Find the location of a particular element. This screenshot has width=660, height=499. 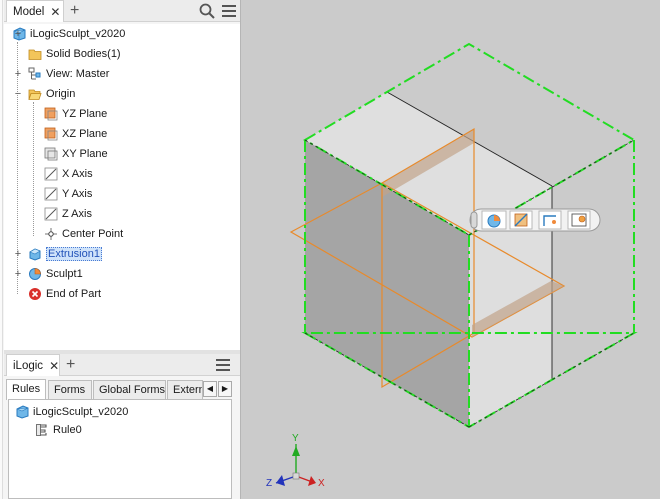

flip-icon is located at coordinates (550, 220).